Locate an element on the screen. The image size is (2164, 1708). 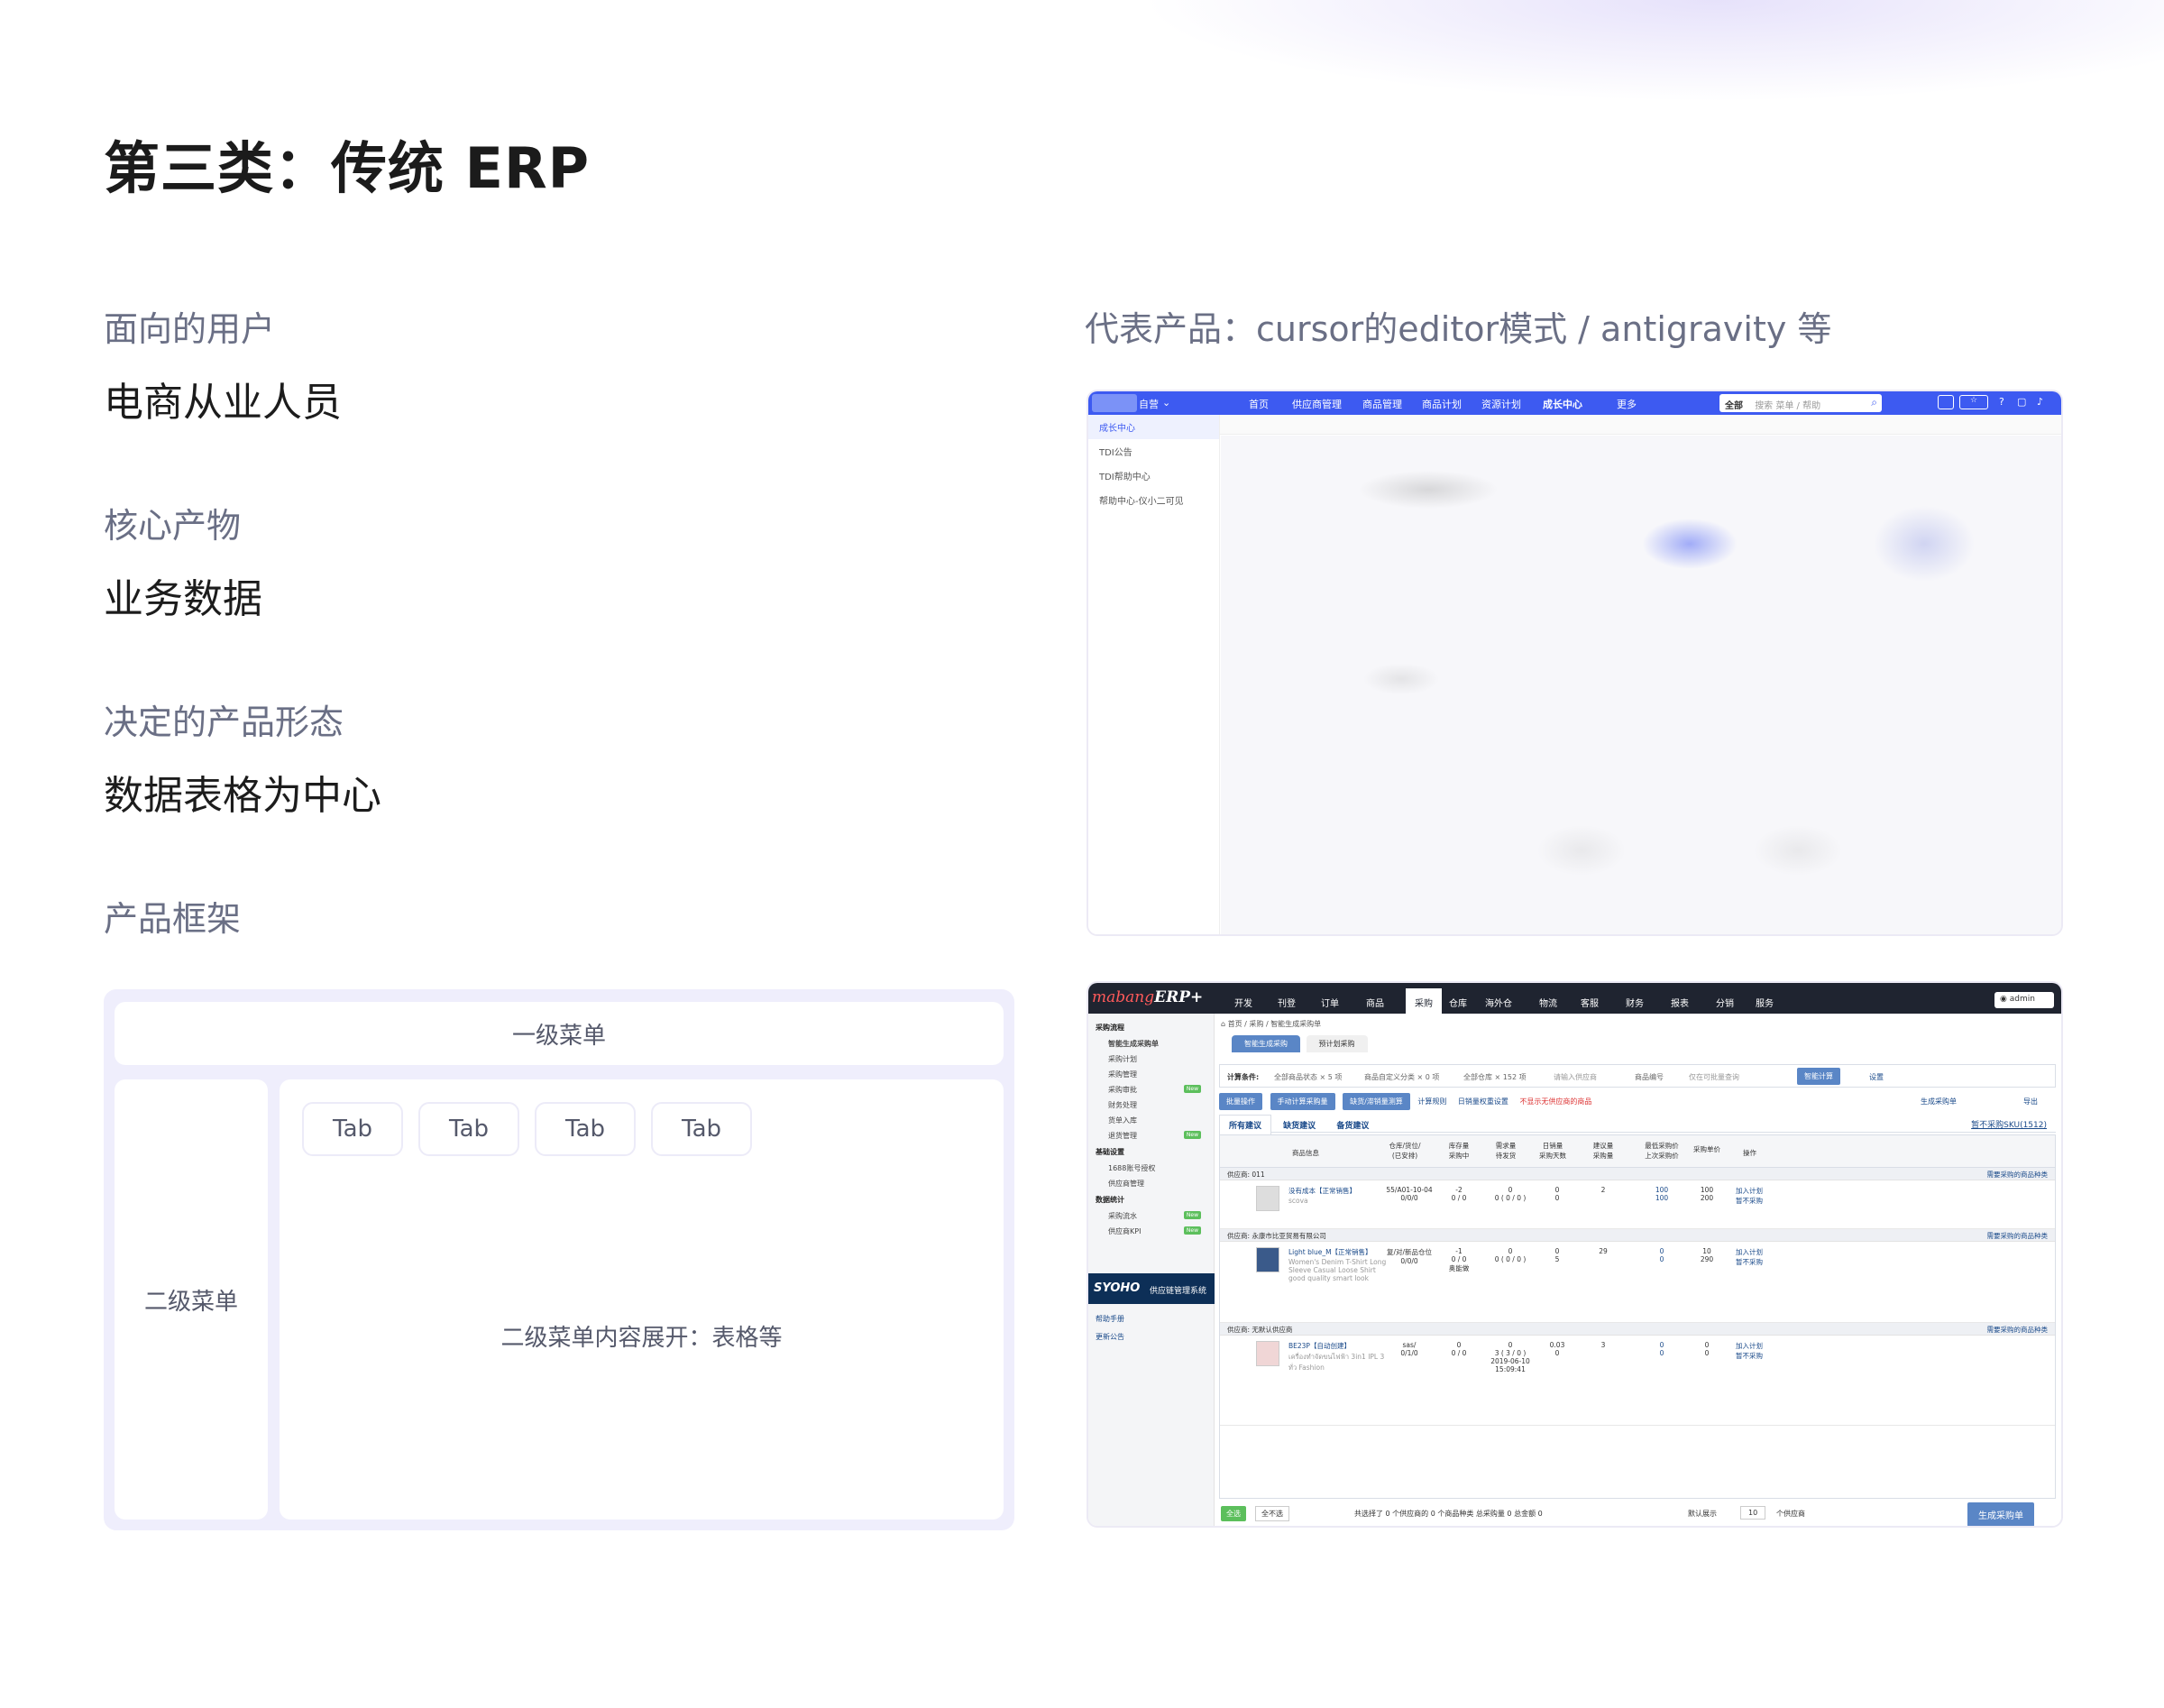
s2-side-item: 智能生成采购单 is located at coordinates (1151, 1043).